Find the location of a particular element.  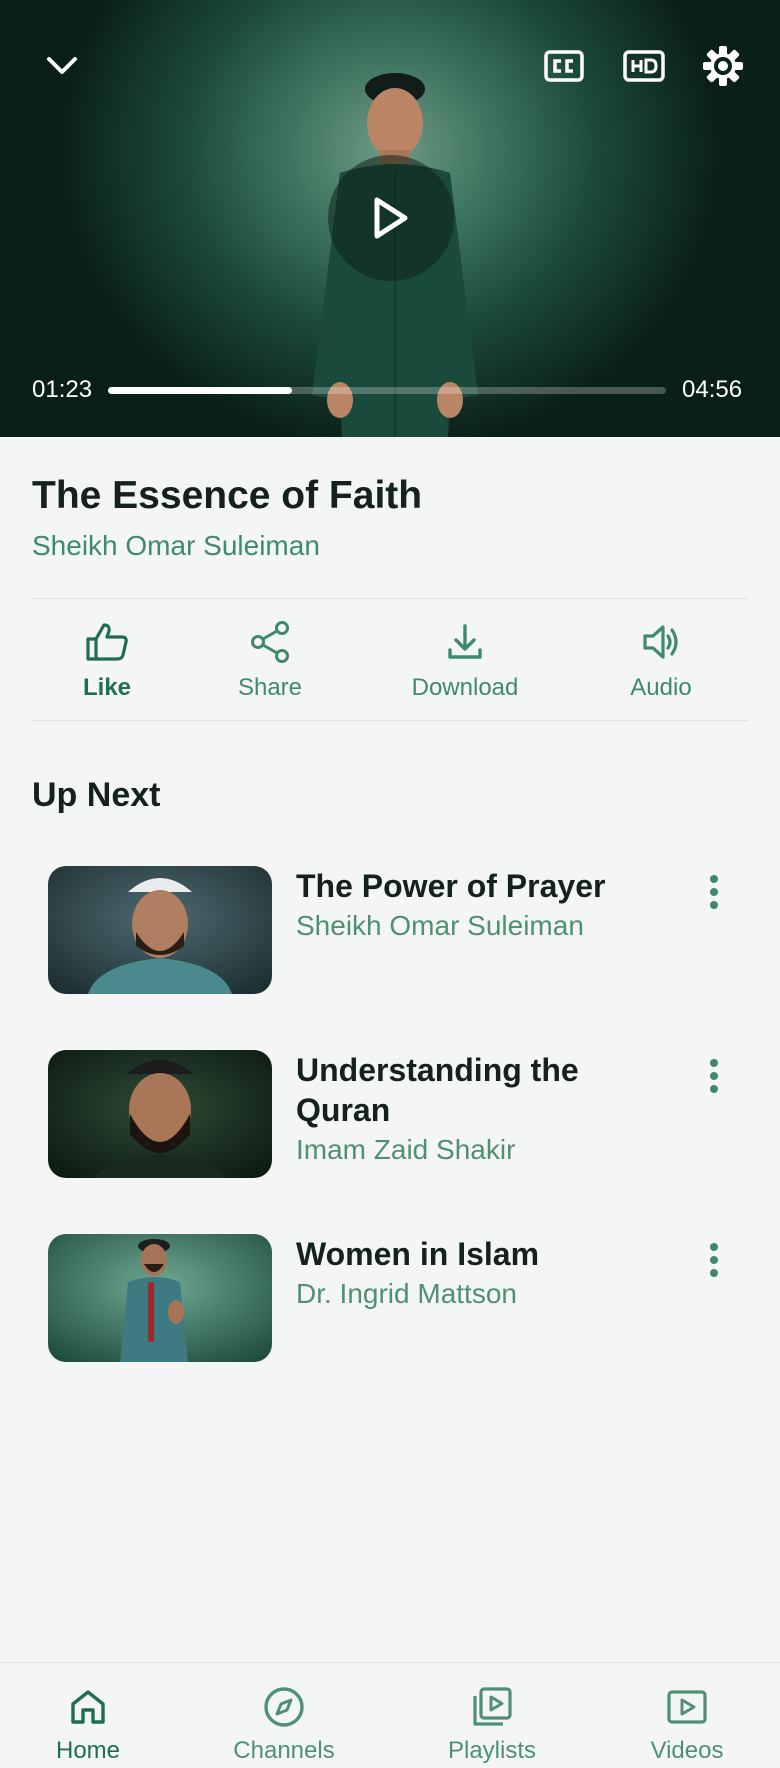

download-icon is located at coordinates (465, 641).